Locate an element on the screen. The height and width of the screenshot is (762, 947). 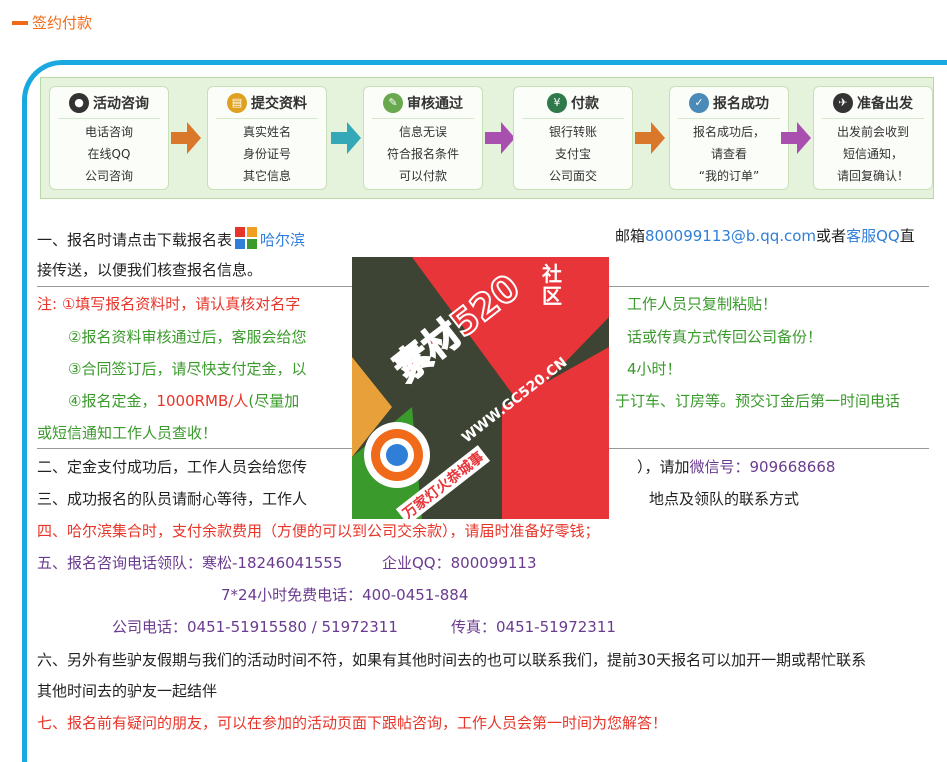
step-line: 电话咨询 is located at coordinates (108, 132).